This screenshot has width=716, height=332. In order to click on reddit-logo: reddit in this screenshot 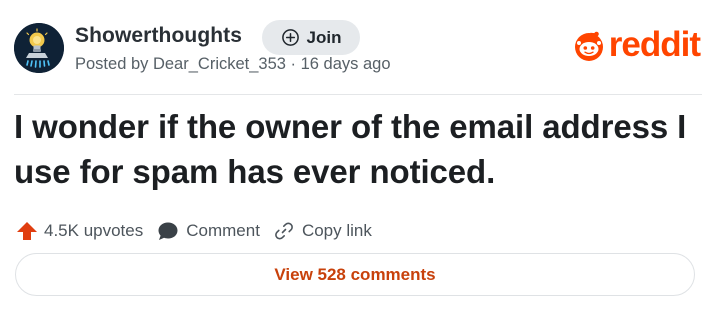, I will do `click(636, 44)`.